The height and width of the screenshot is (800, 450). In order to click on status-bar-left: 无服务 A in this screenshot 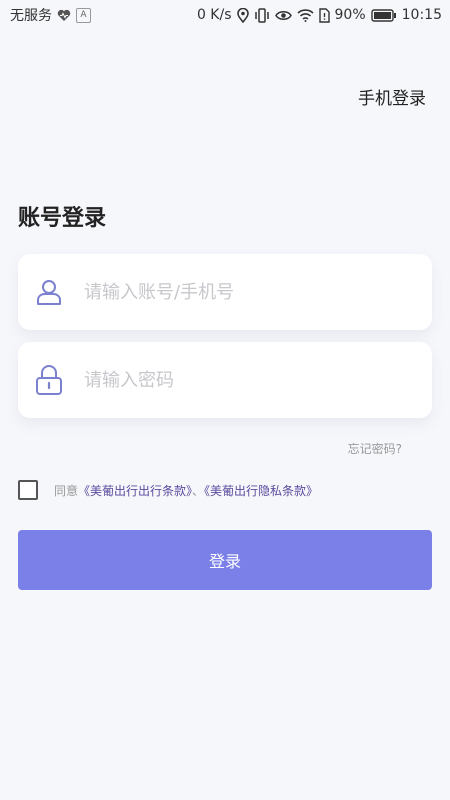, I will do `click(50, 15)`.